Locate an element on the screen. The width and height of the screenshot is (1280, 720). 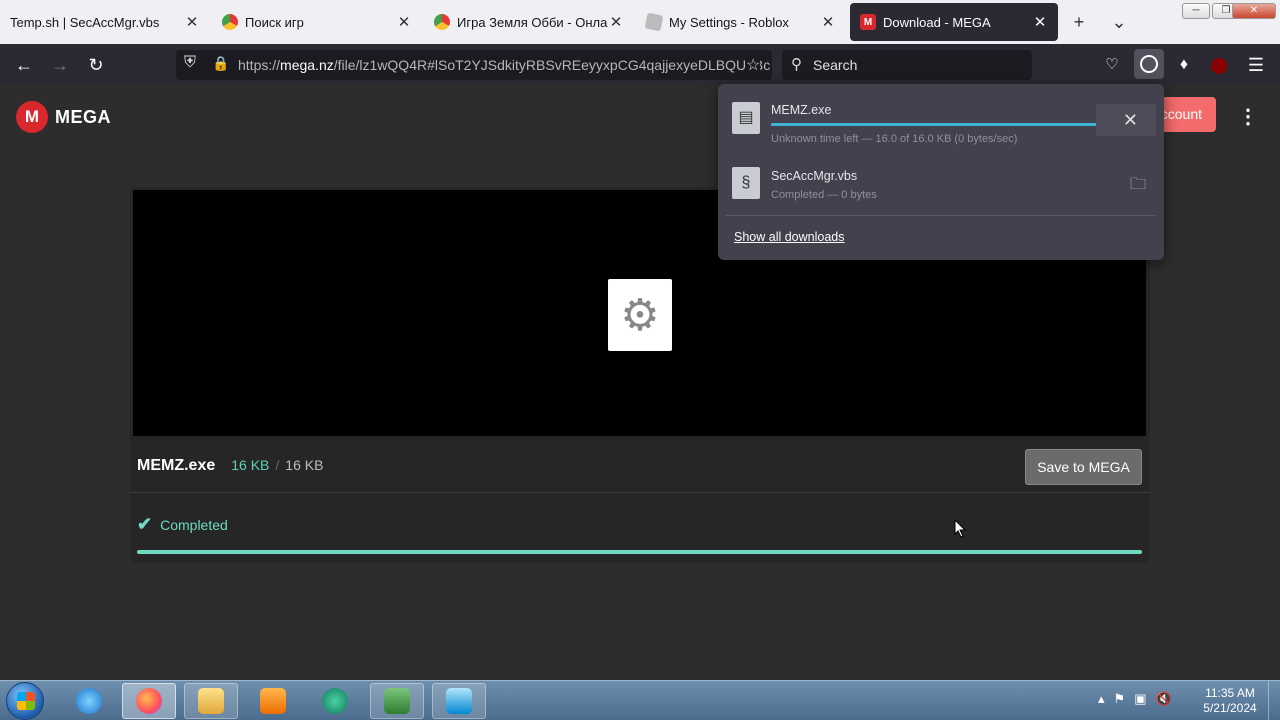
mega-logo-text: MEGA is located at coordinates (83, 116).